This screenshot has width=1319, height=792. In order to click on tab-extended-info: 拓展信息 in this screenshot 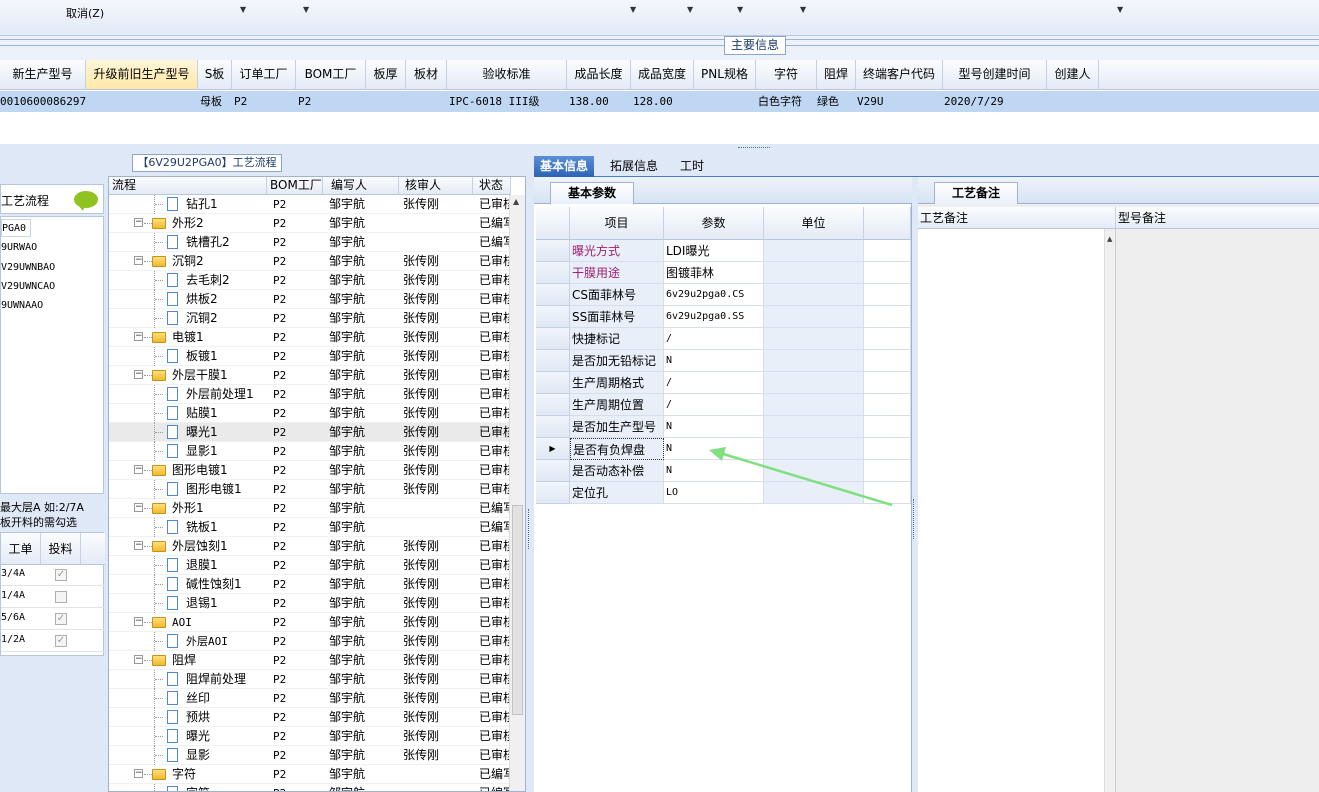, I will do `click(634, 166)`.